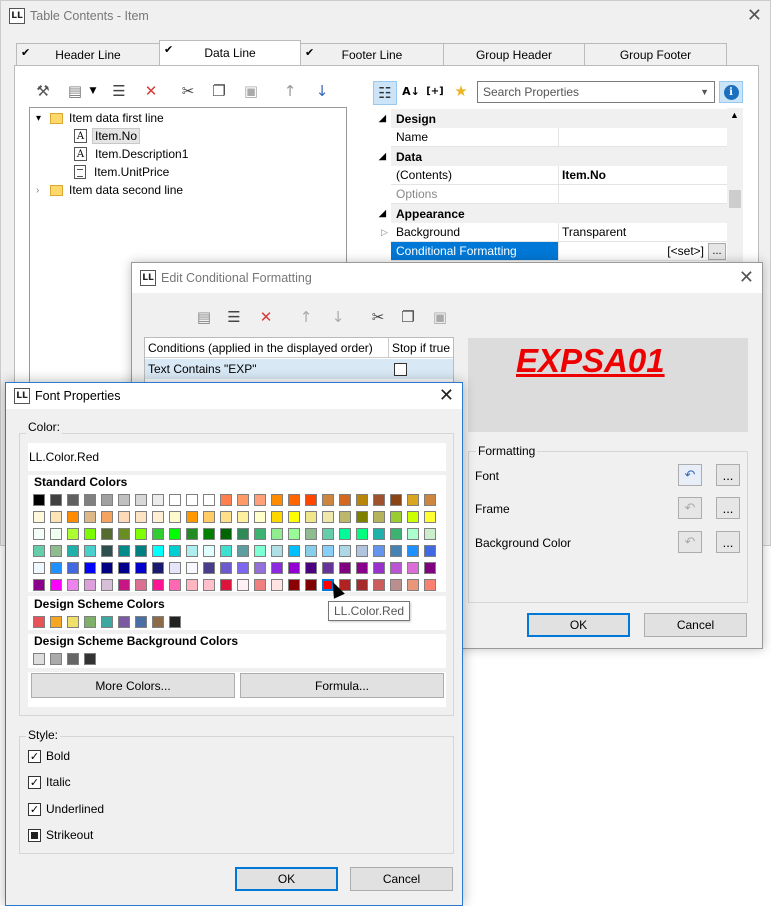 This screenshot has height=906, width=771. I want to click on delete-icon: ✕, so click(266, 317).